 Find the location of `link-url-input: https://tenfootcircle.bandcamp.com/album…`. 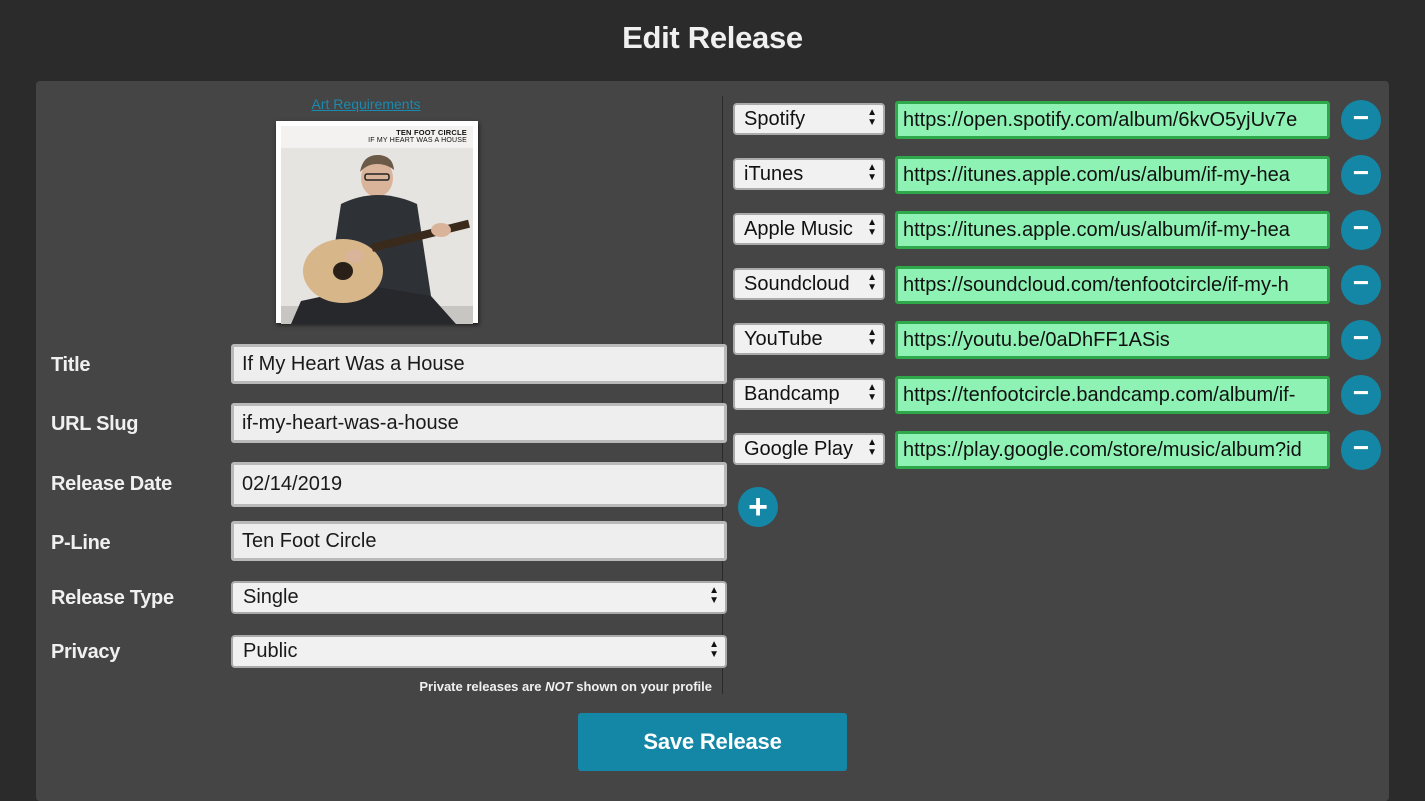

link-url-input: https://tenfootcircle.bandcamp.com/album… is located at coordinates (1112, 395).